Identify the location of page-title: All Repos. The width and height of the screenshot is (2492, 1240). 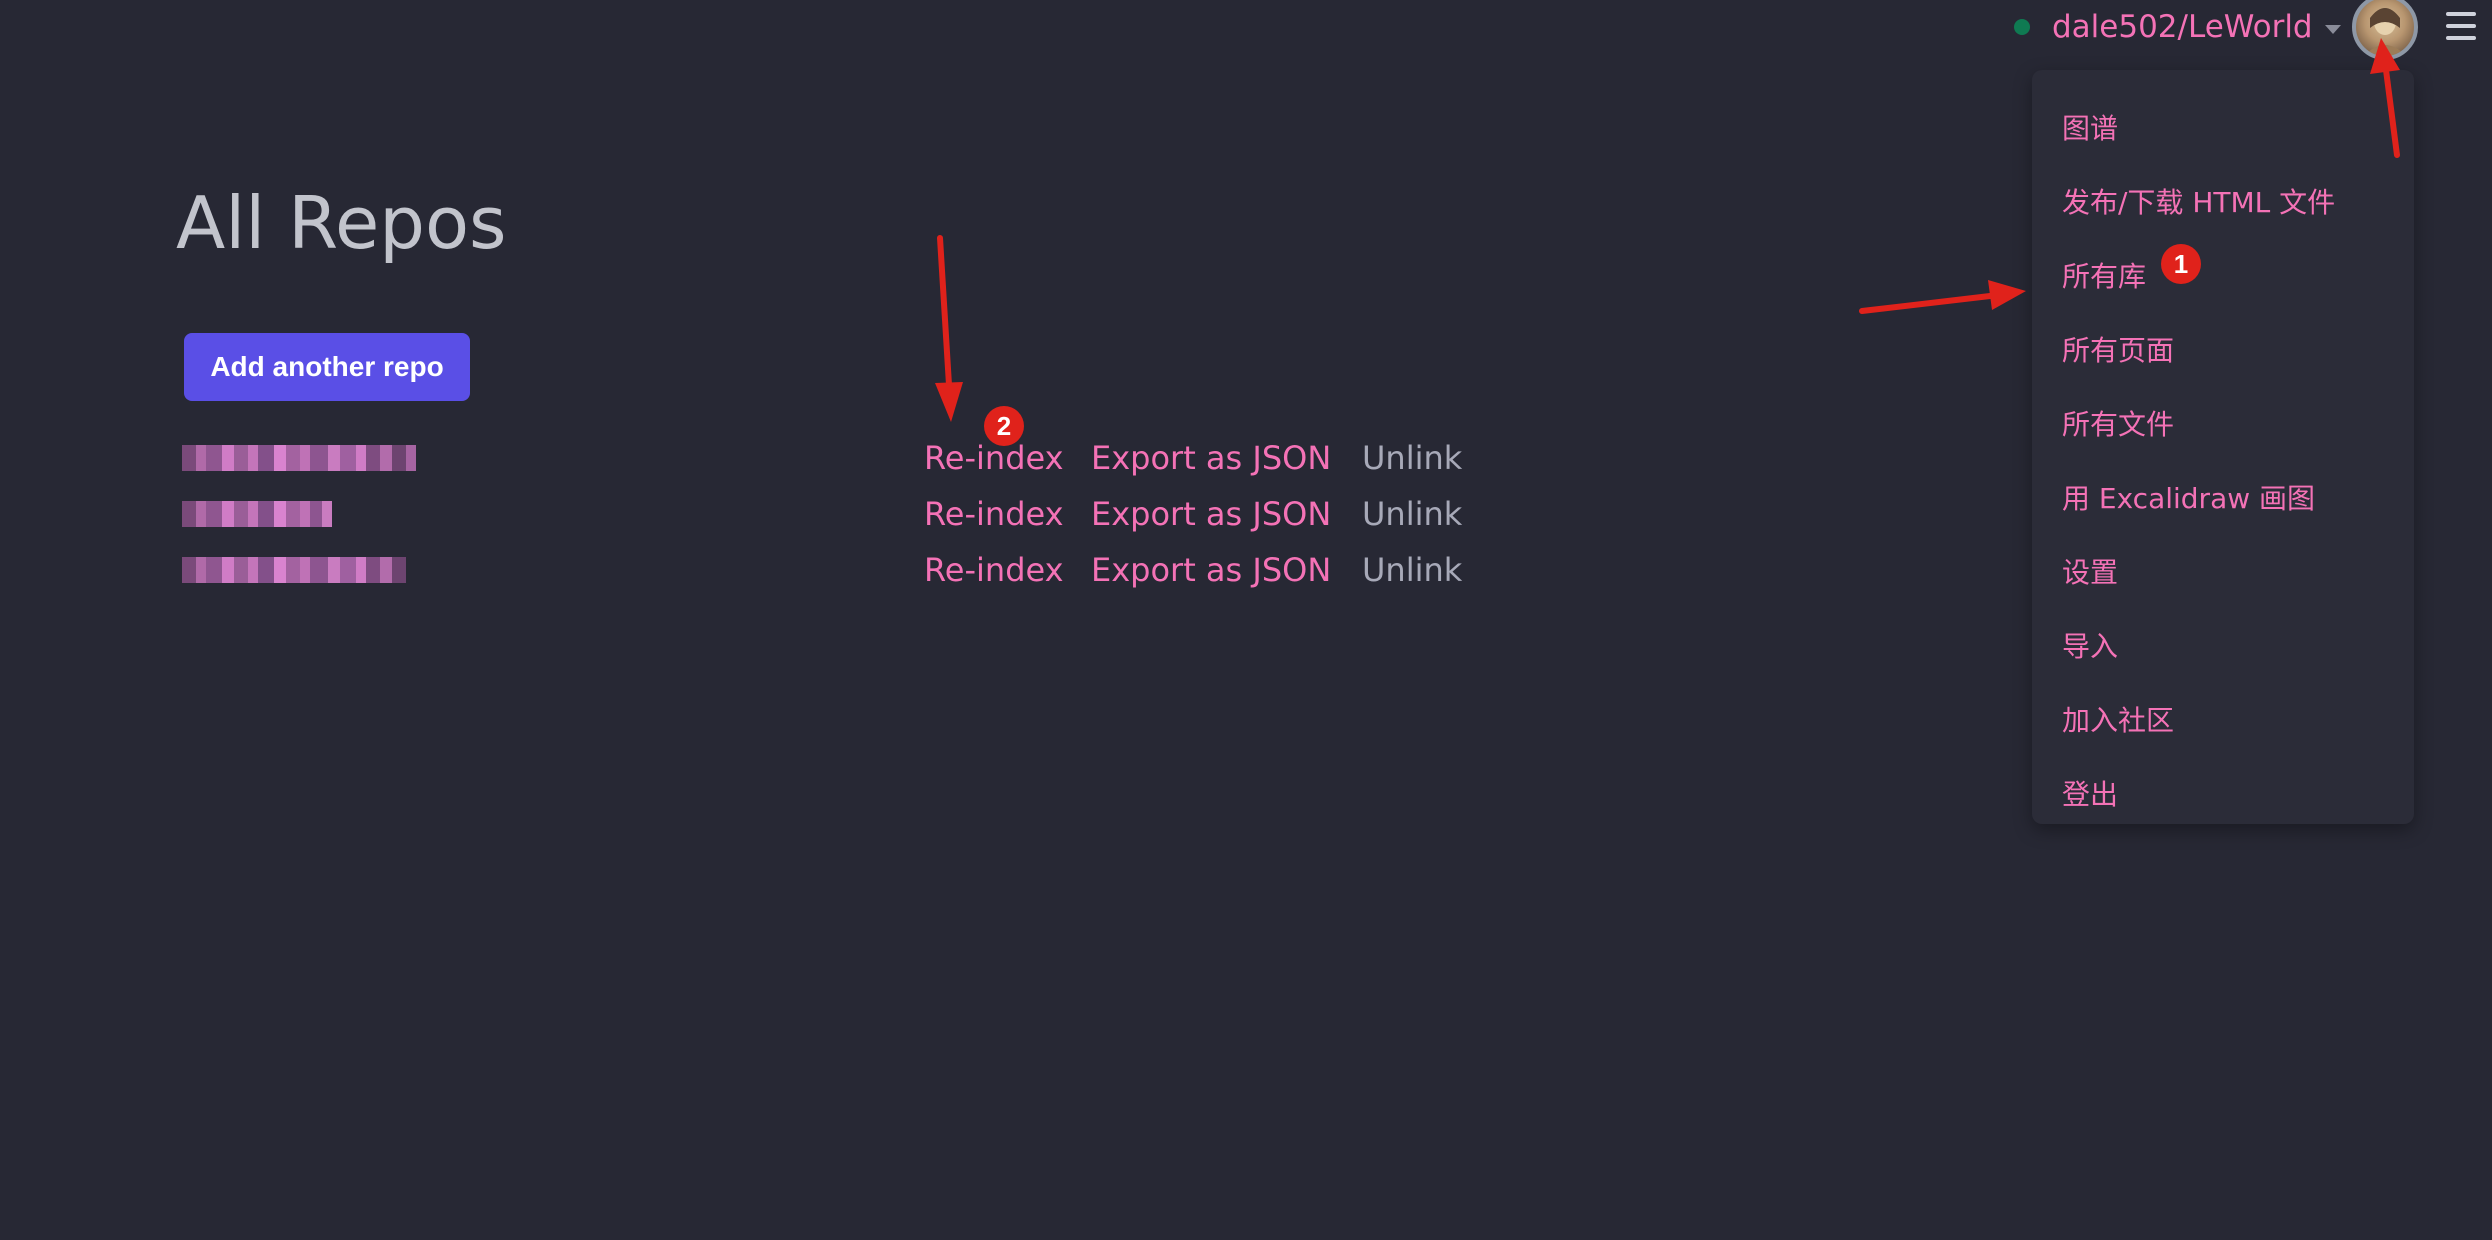
(341, 223).